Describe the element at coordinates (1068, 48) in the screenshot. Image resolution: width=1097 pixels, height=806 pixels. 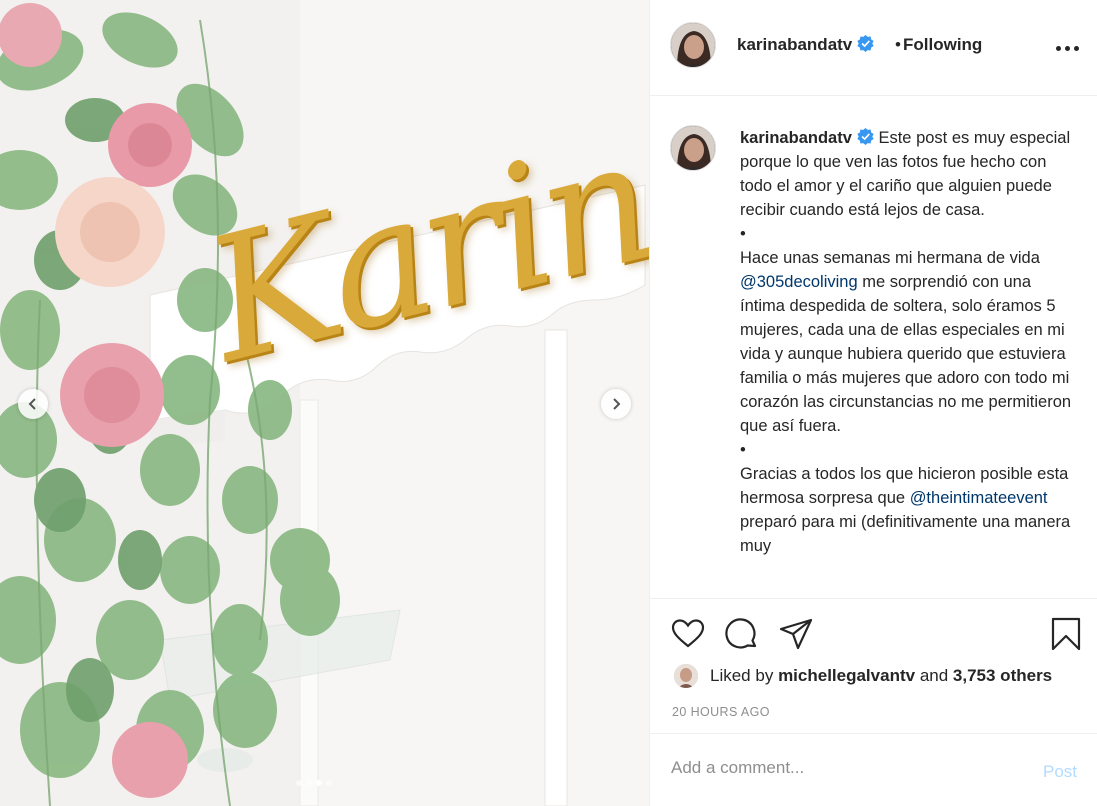
I see `more-options-icon` at that location.